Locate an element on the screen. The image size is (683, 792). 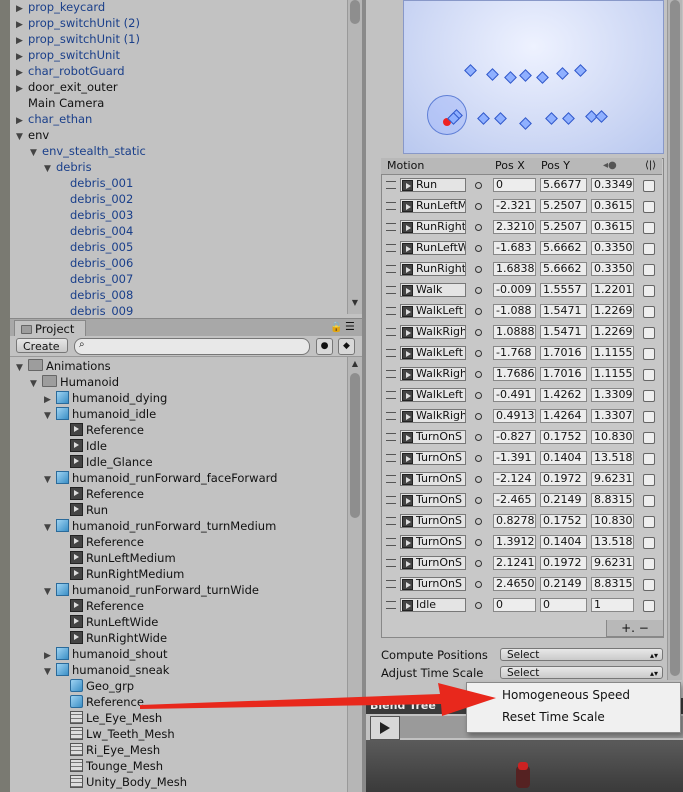
hierarchy-item: ▶ char_robotGuard is located at coordinates (70, 71).